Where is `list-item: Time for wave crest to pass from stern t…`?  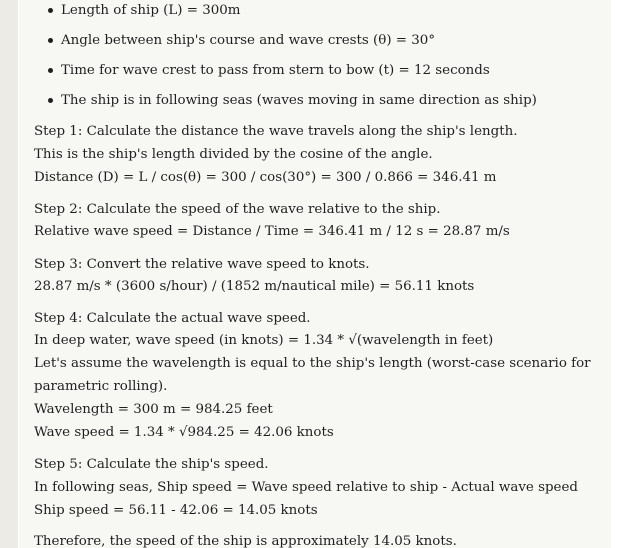 list-item: Time for wave crest to pass from stern t… is located at coordinates (269, 71).